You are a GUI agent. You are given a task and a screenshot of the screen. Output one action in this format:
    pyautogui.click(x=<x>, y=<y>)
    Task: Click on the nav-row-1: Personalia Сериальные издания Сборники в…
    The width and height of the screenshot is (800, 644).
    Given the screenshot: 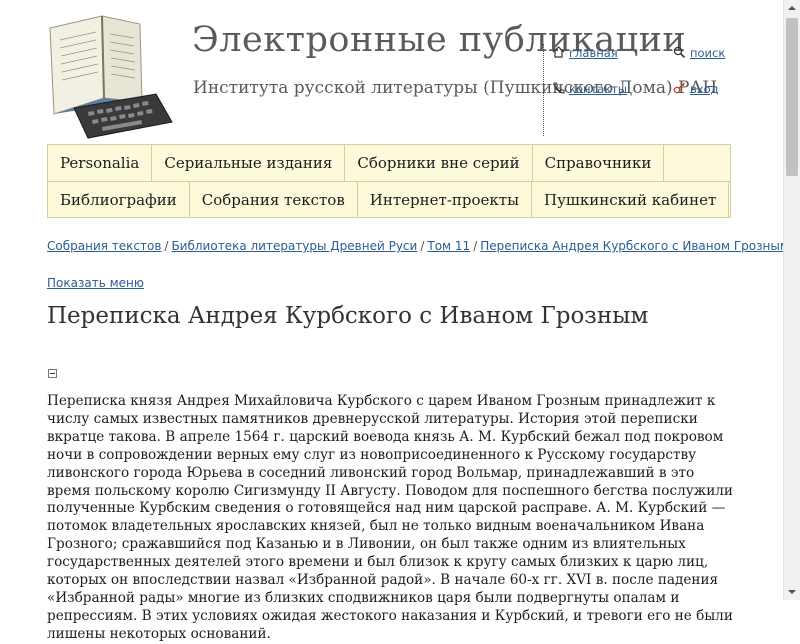 What is the action you would take?
    pyautogui.click(x=356, y=163)
    